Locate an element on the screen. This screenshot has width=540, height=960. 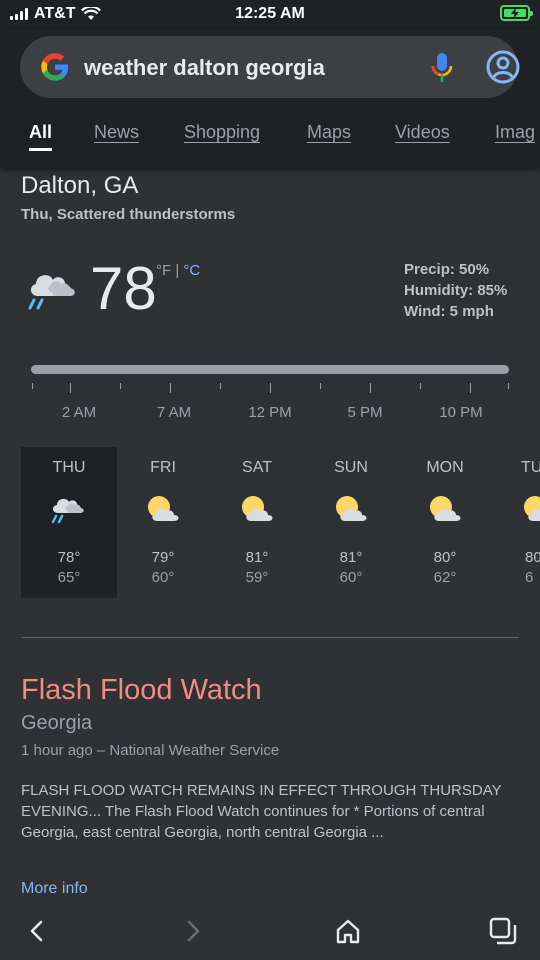
tab-maps: Maps is located at coordinates (329, 132).